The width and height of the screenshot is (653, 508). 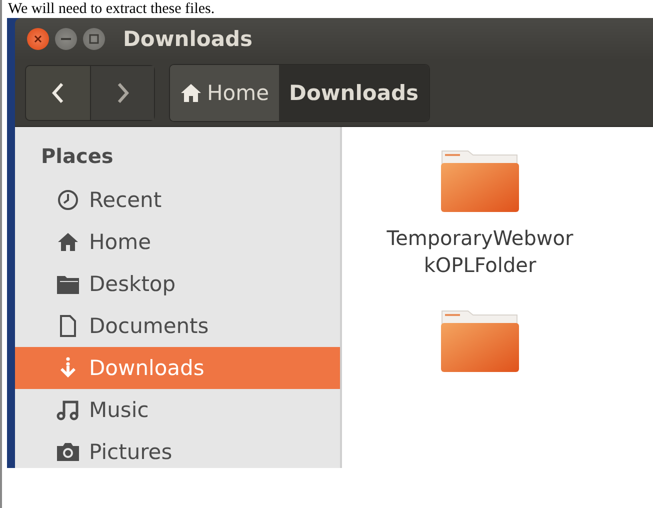 What do you see at coordinates (177, 284) in the screenshot?
I see `sidebar-item: Desktop` at bounding box center [177, 284].